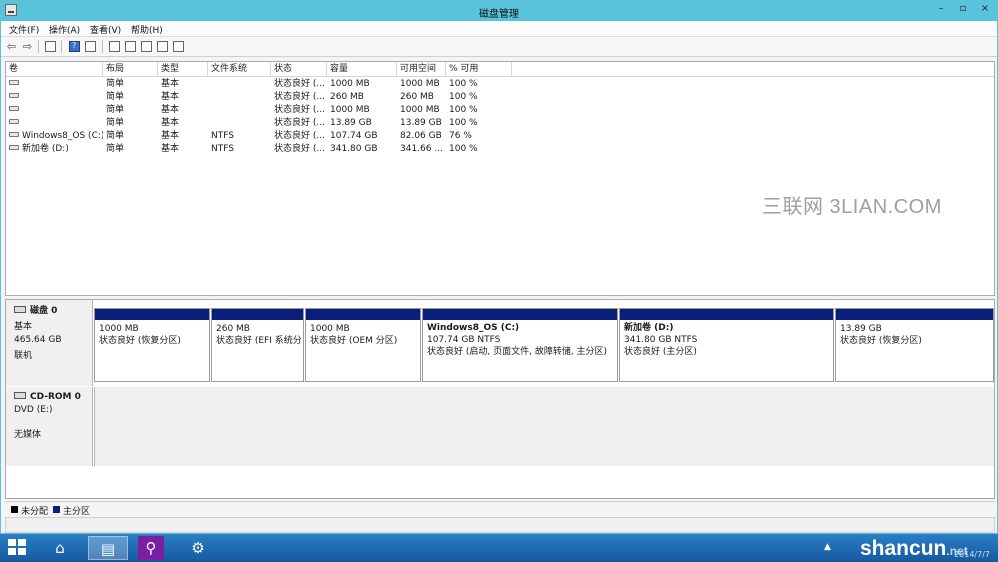  What do you see at coordinates (827, 547) in the screenshot?
I see `show-hidden-icons-icon: ▲` at bounding box center [827, 547].